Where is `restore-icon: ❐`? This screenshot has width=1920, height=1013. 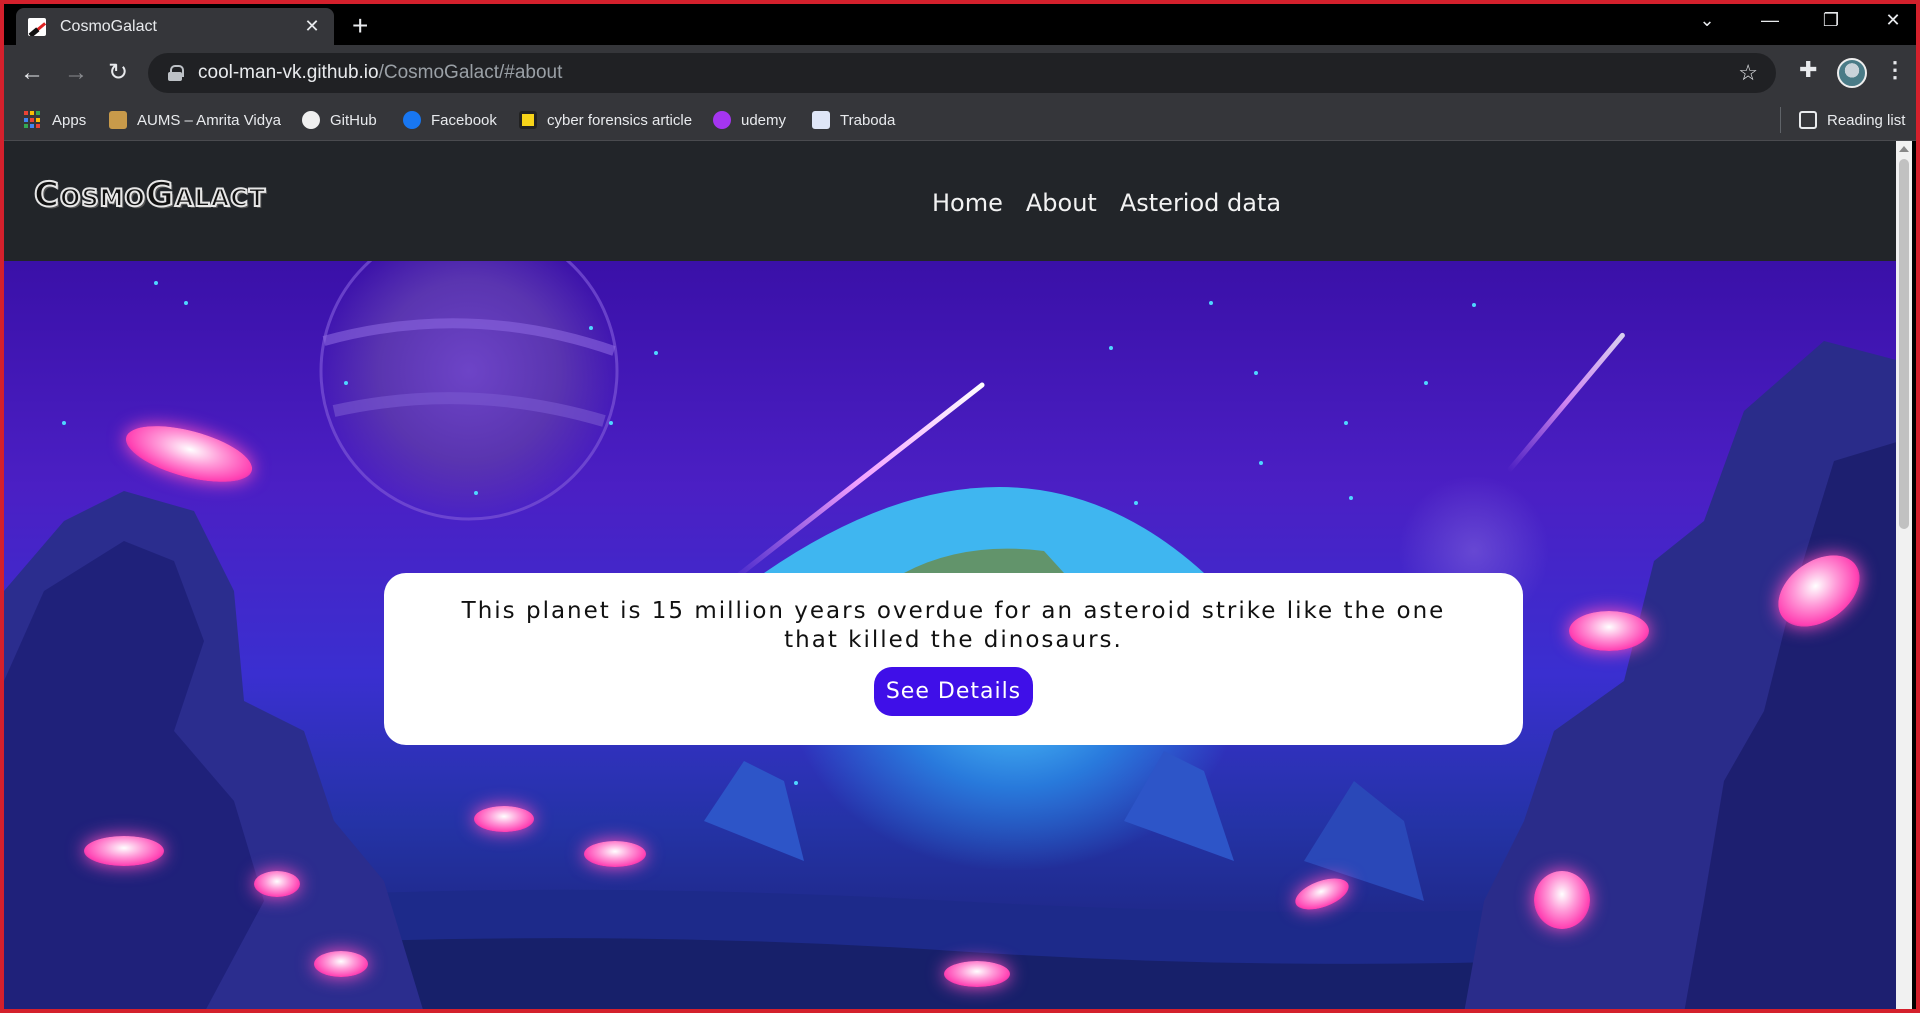 restore-icon: ❐ is located at coordinates (1831, 20).